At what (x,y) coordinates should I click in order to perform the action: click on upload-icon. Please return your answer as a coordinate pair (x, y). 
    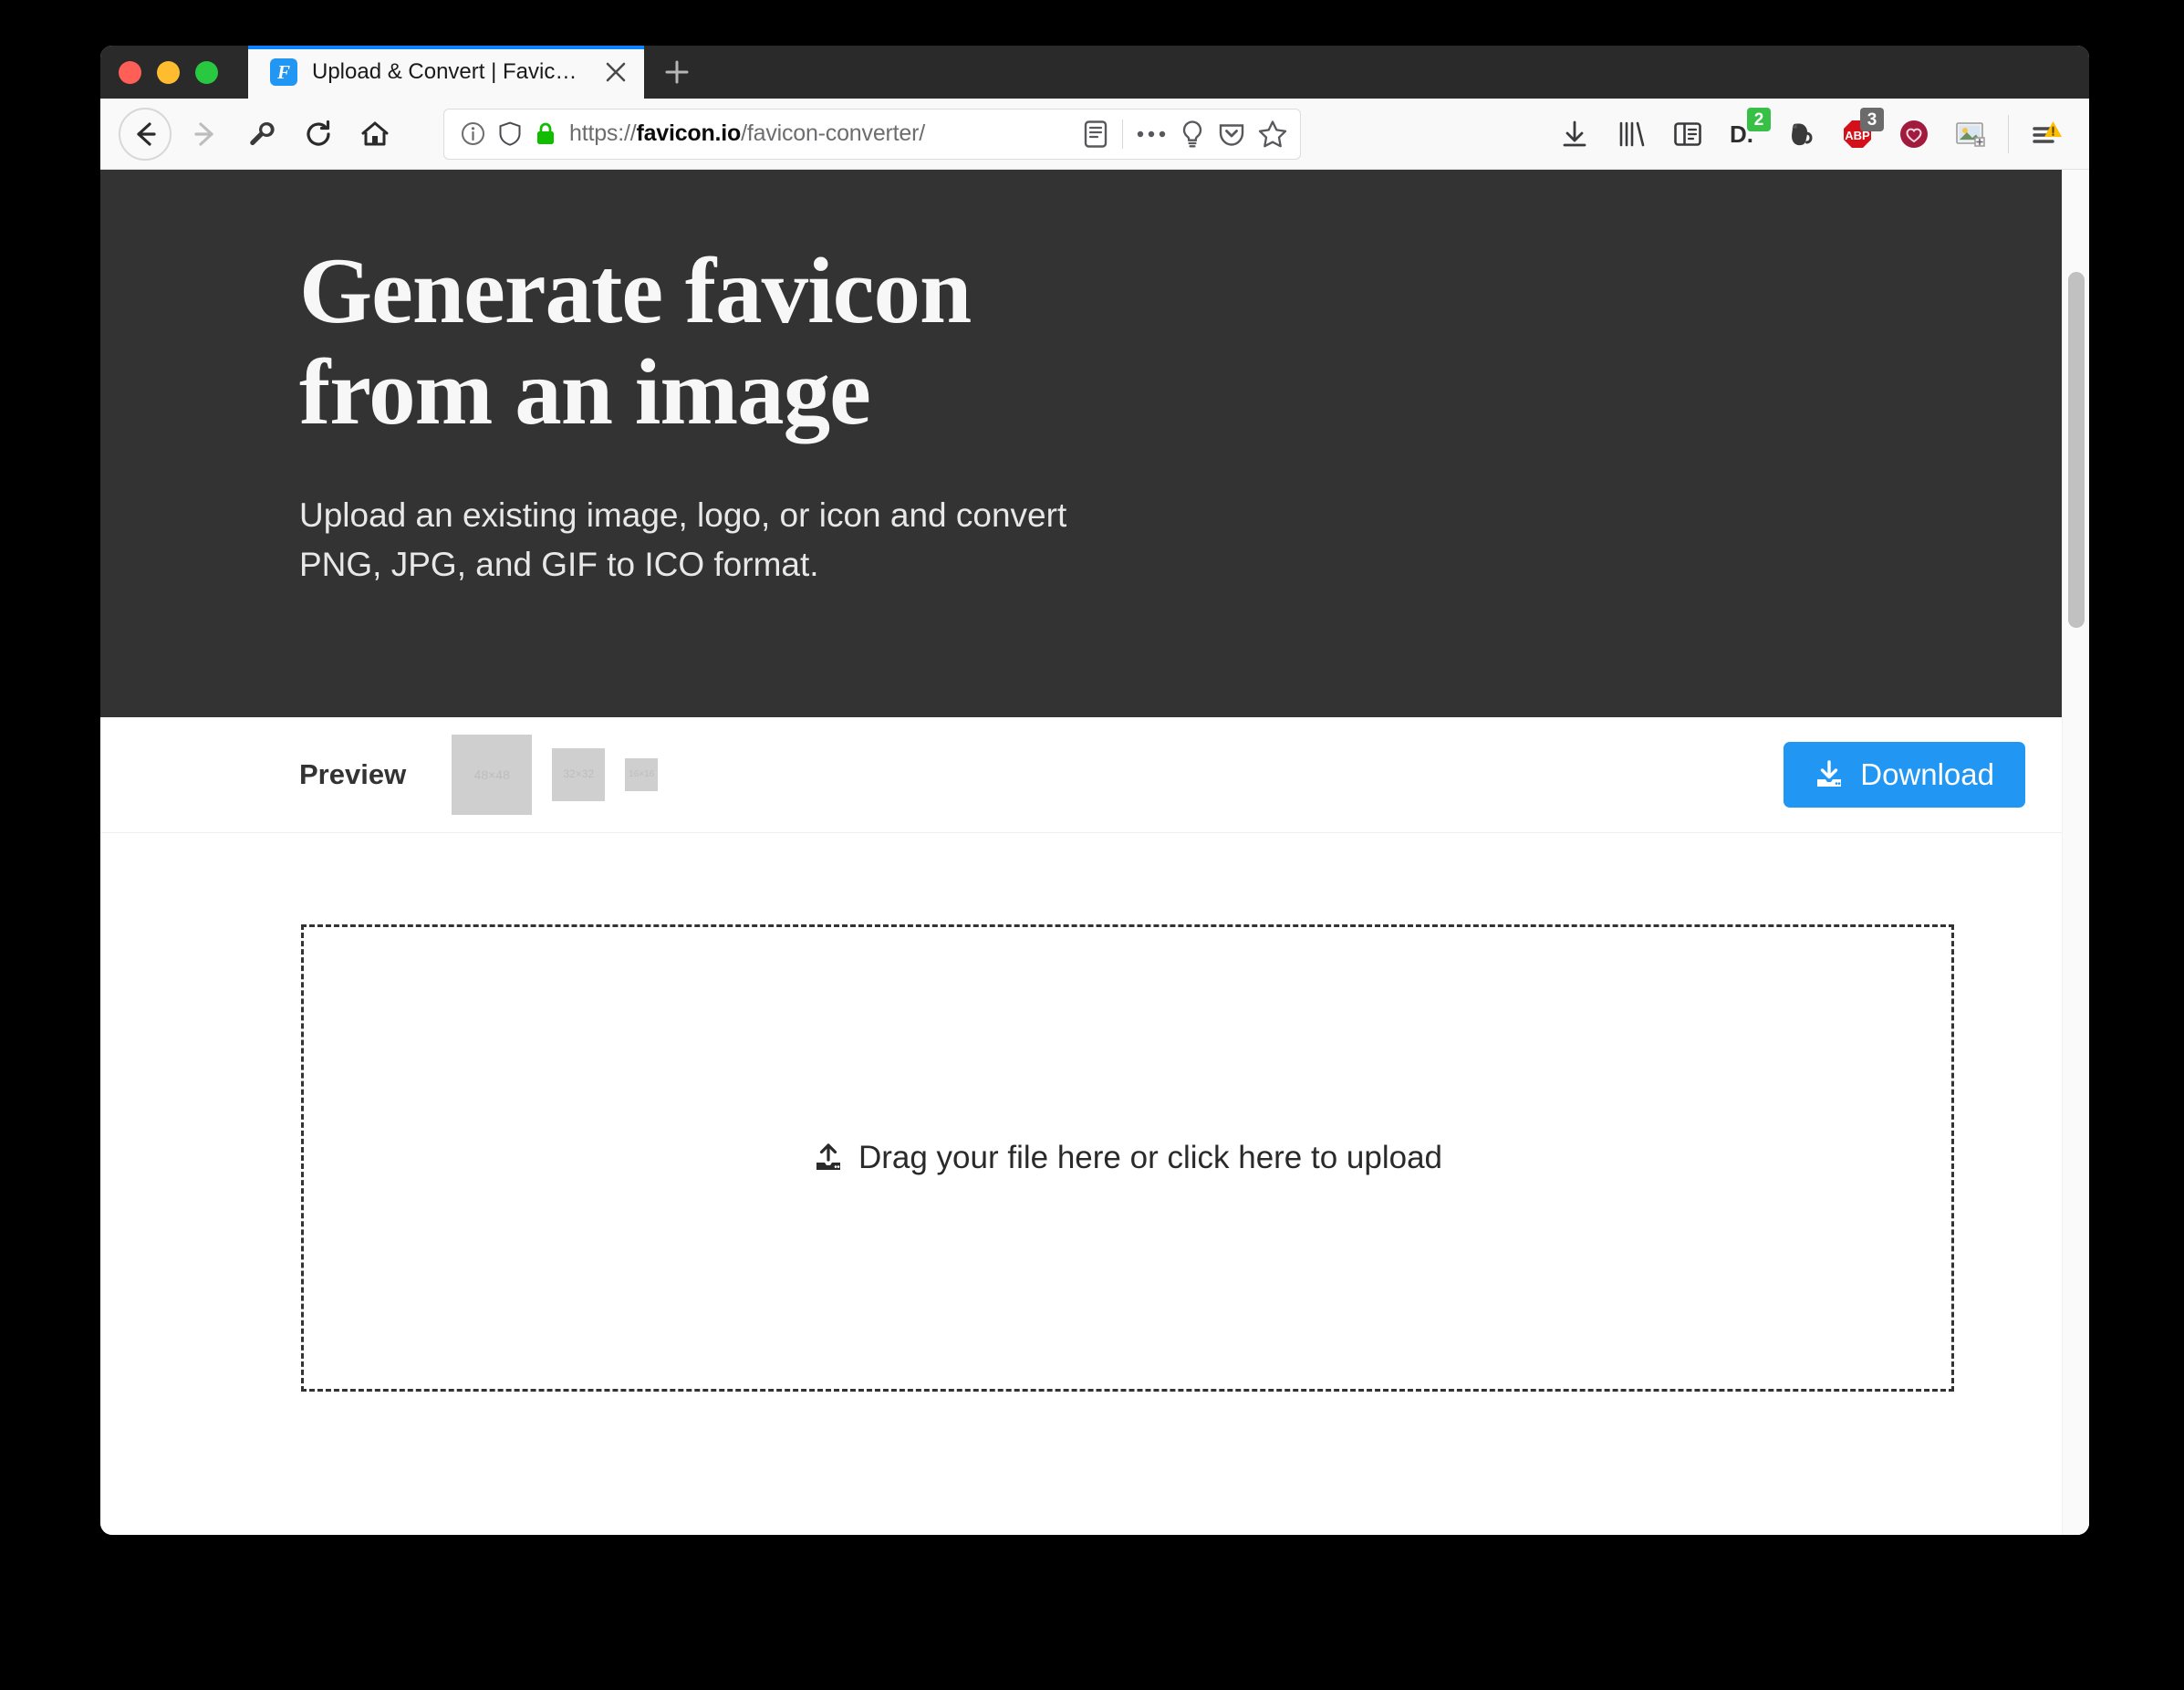
    Looking at the image, I should click on (829, 1158).